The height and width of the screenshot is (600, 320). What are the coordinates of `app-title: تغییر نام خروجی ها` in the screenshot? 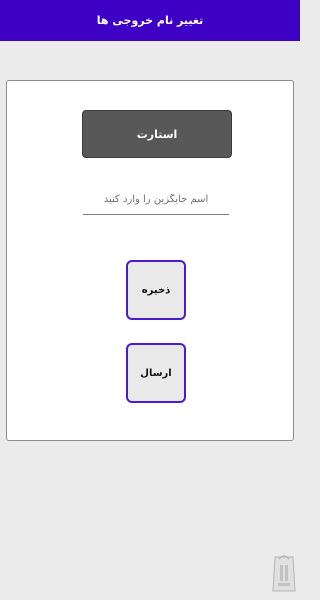 It's located at (150, 20).